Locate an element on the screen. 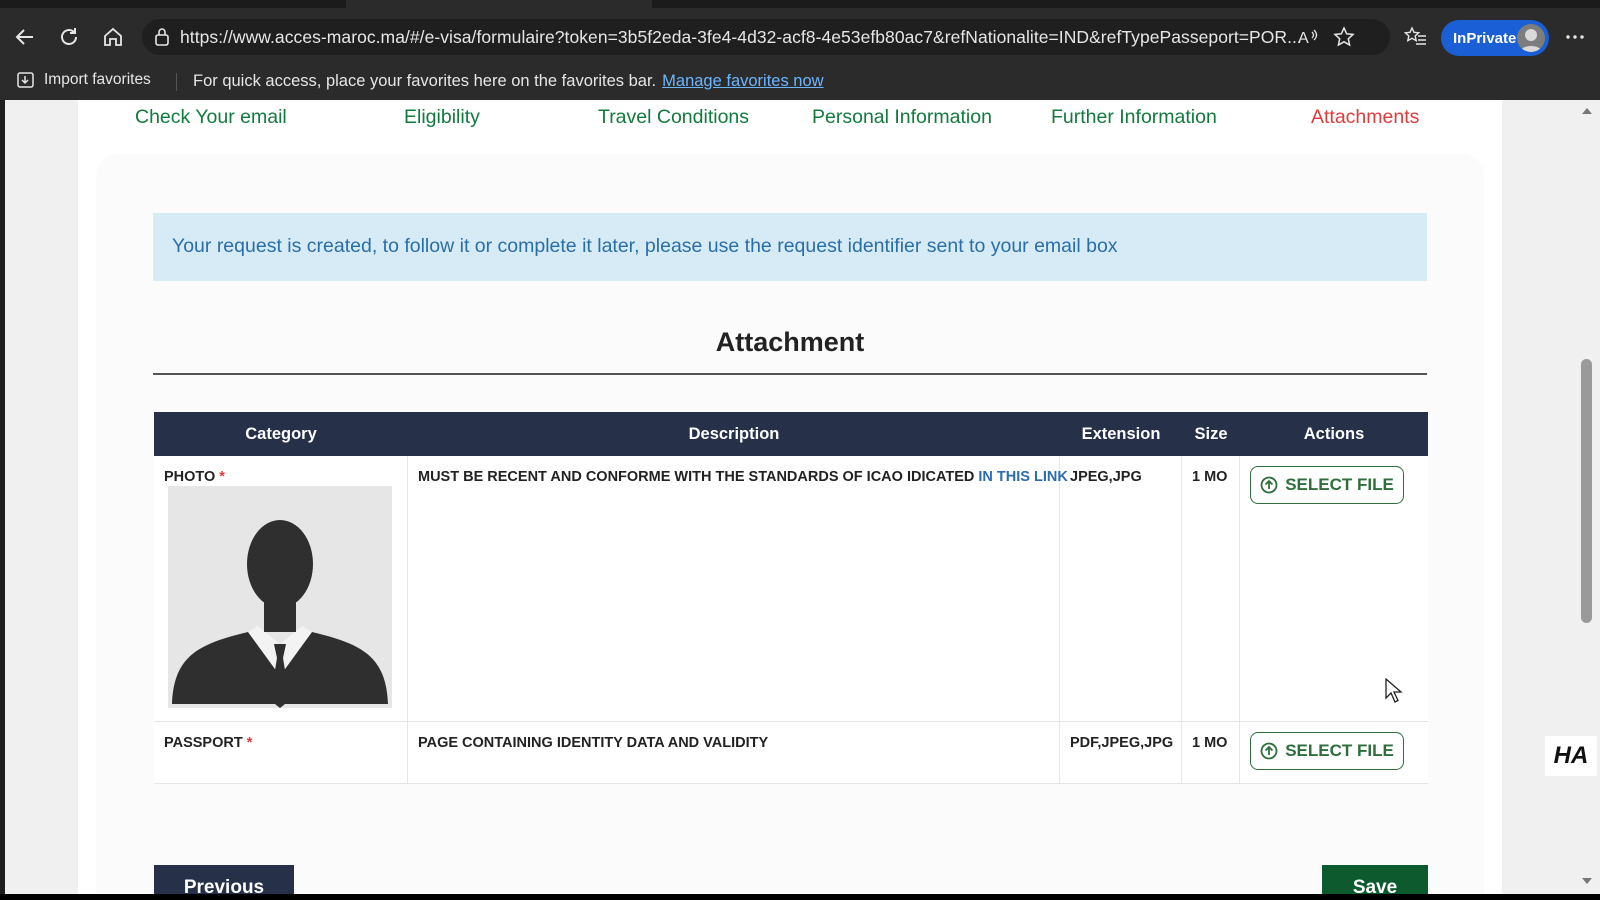  step-check-email: Check Your email is located at coordinates (211, 117).